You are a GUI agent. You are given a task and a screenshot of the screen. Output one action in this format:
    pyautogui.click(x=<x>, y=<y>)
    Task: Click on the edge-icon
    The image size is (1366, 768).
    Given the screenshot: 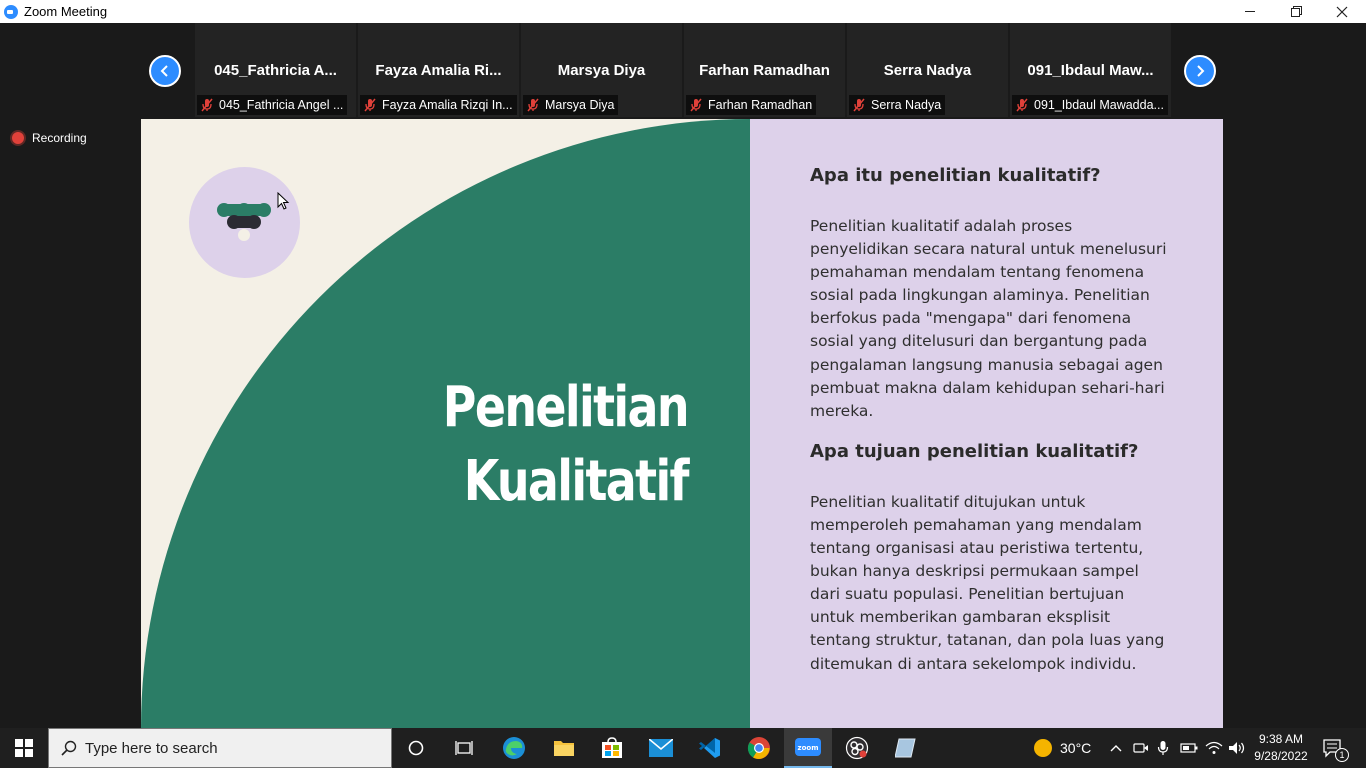 What is the action you would take?
    pyautogui.click(x=514, y=748)
    